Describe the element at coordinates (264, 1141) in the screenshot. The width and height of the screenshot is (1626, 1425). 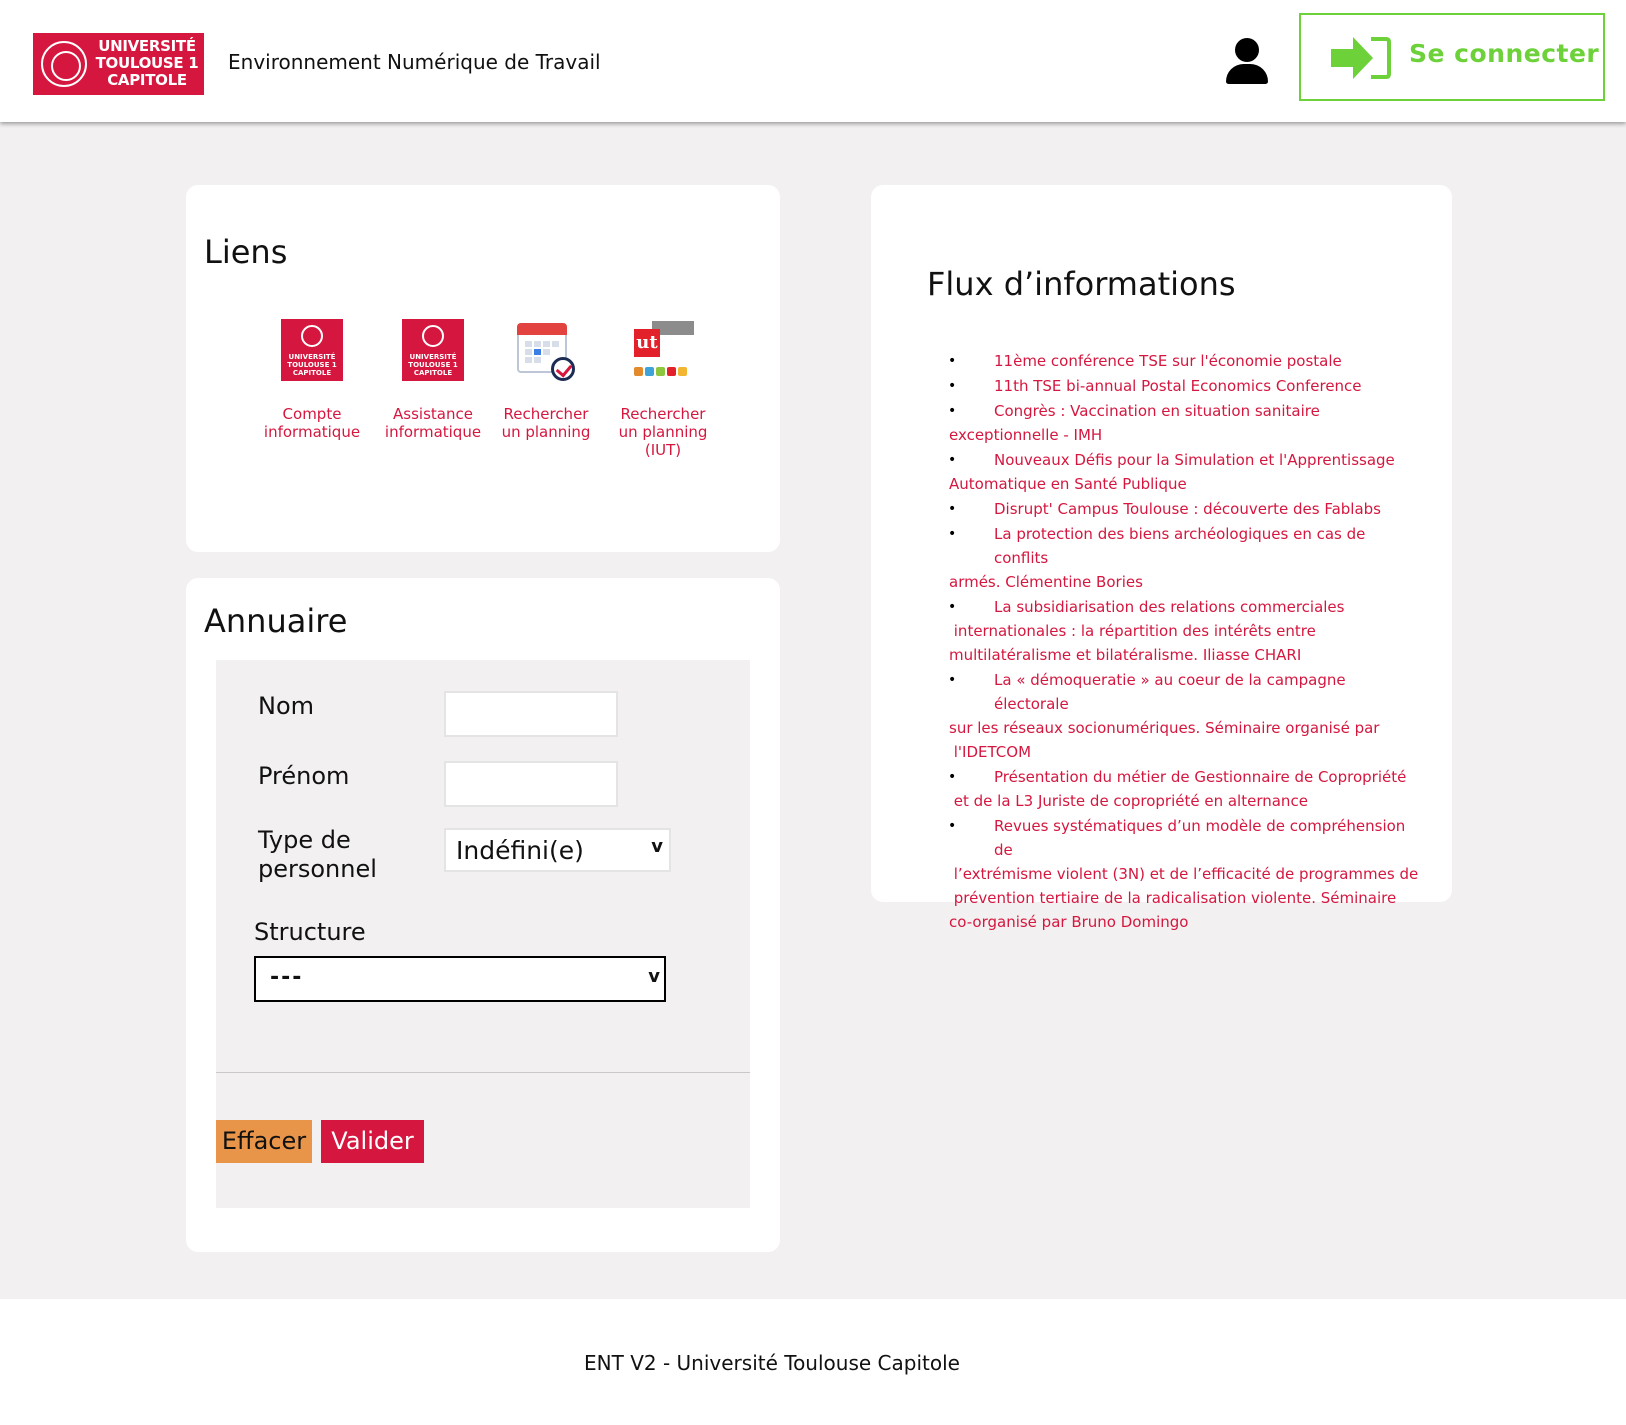
I see `effacer-button: Effacer` at that location.